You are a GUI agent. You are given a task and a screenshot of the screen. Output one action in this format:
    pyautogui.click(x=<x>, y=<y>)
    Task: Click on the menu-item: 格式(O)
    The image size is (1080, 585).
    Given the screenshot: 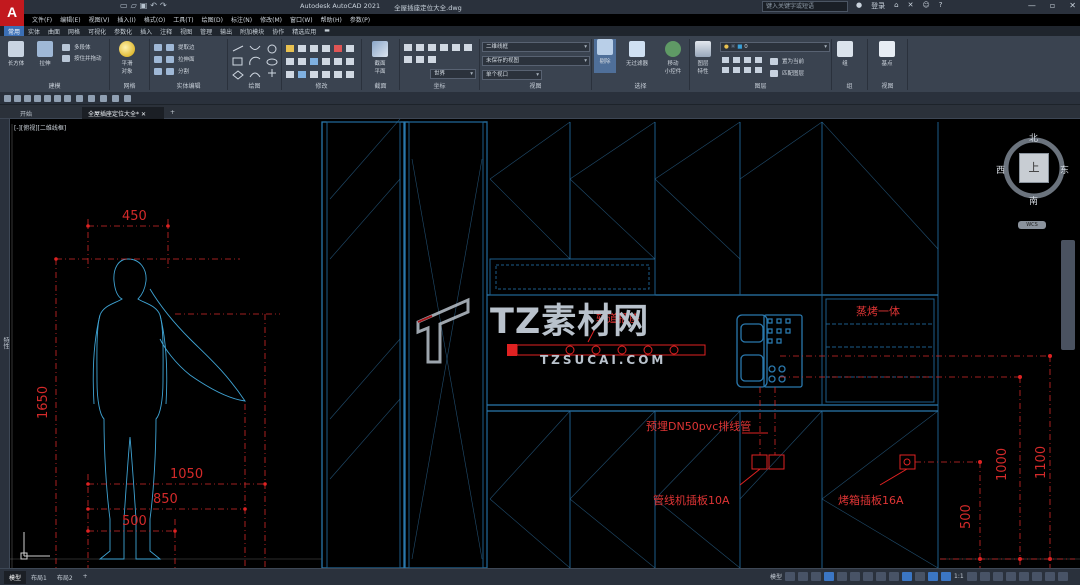 What is the action you would take?
    pyautogui.click(x=154, y=19)
    